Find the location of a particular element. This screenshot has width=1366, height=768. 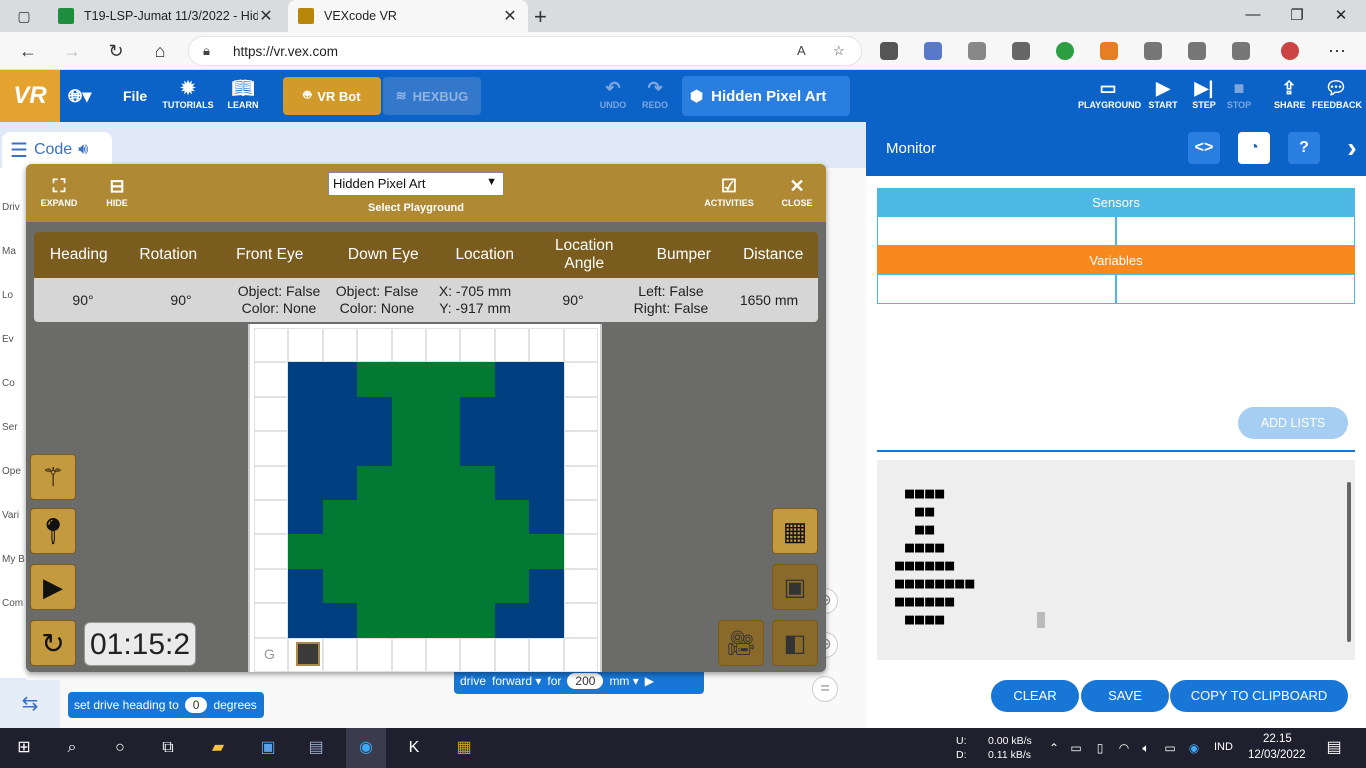

collections-icon is located at coordinates (1197, 51).